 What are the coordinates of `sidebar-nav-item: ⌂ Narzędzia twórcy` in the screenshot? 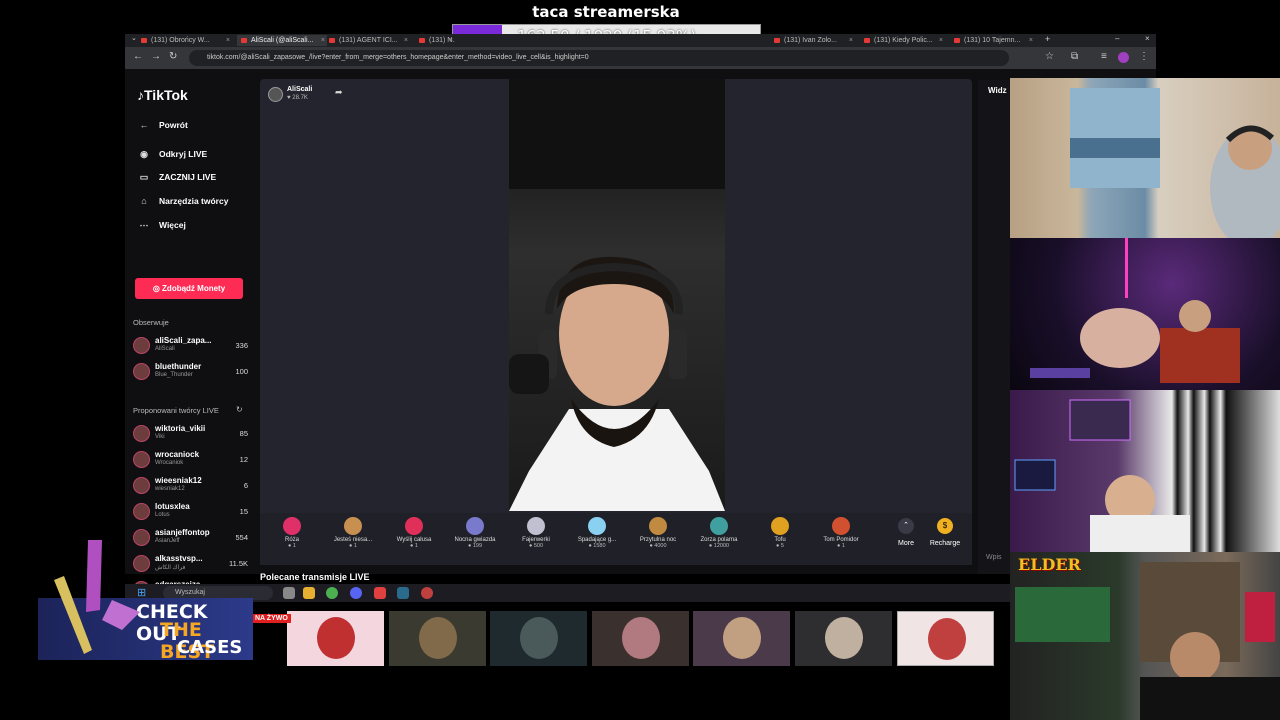 It's located at (182, 201).